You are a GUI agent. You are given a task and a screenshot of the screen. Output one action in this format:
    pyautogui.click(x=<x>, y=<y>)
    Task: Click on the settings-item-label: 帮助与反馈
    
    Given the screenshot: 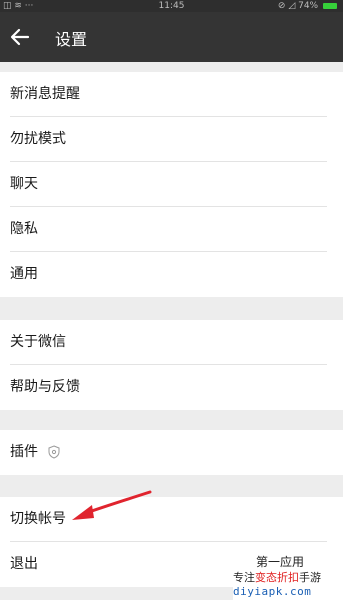 What is the action you would take?
    pyautogui.click(x=45, y=387)
    